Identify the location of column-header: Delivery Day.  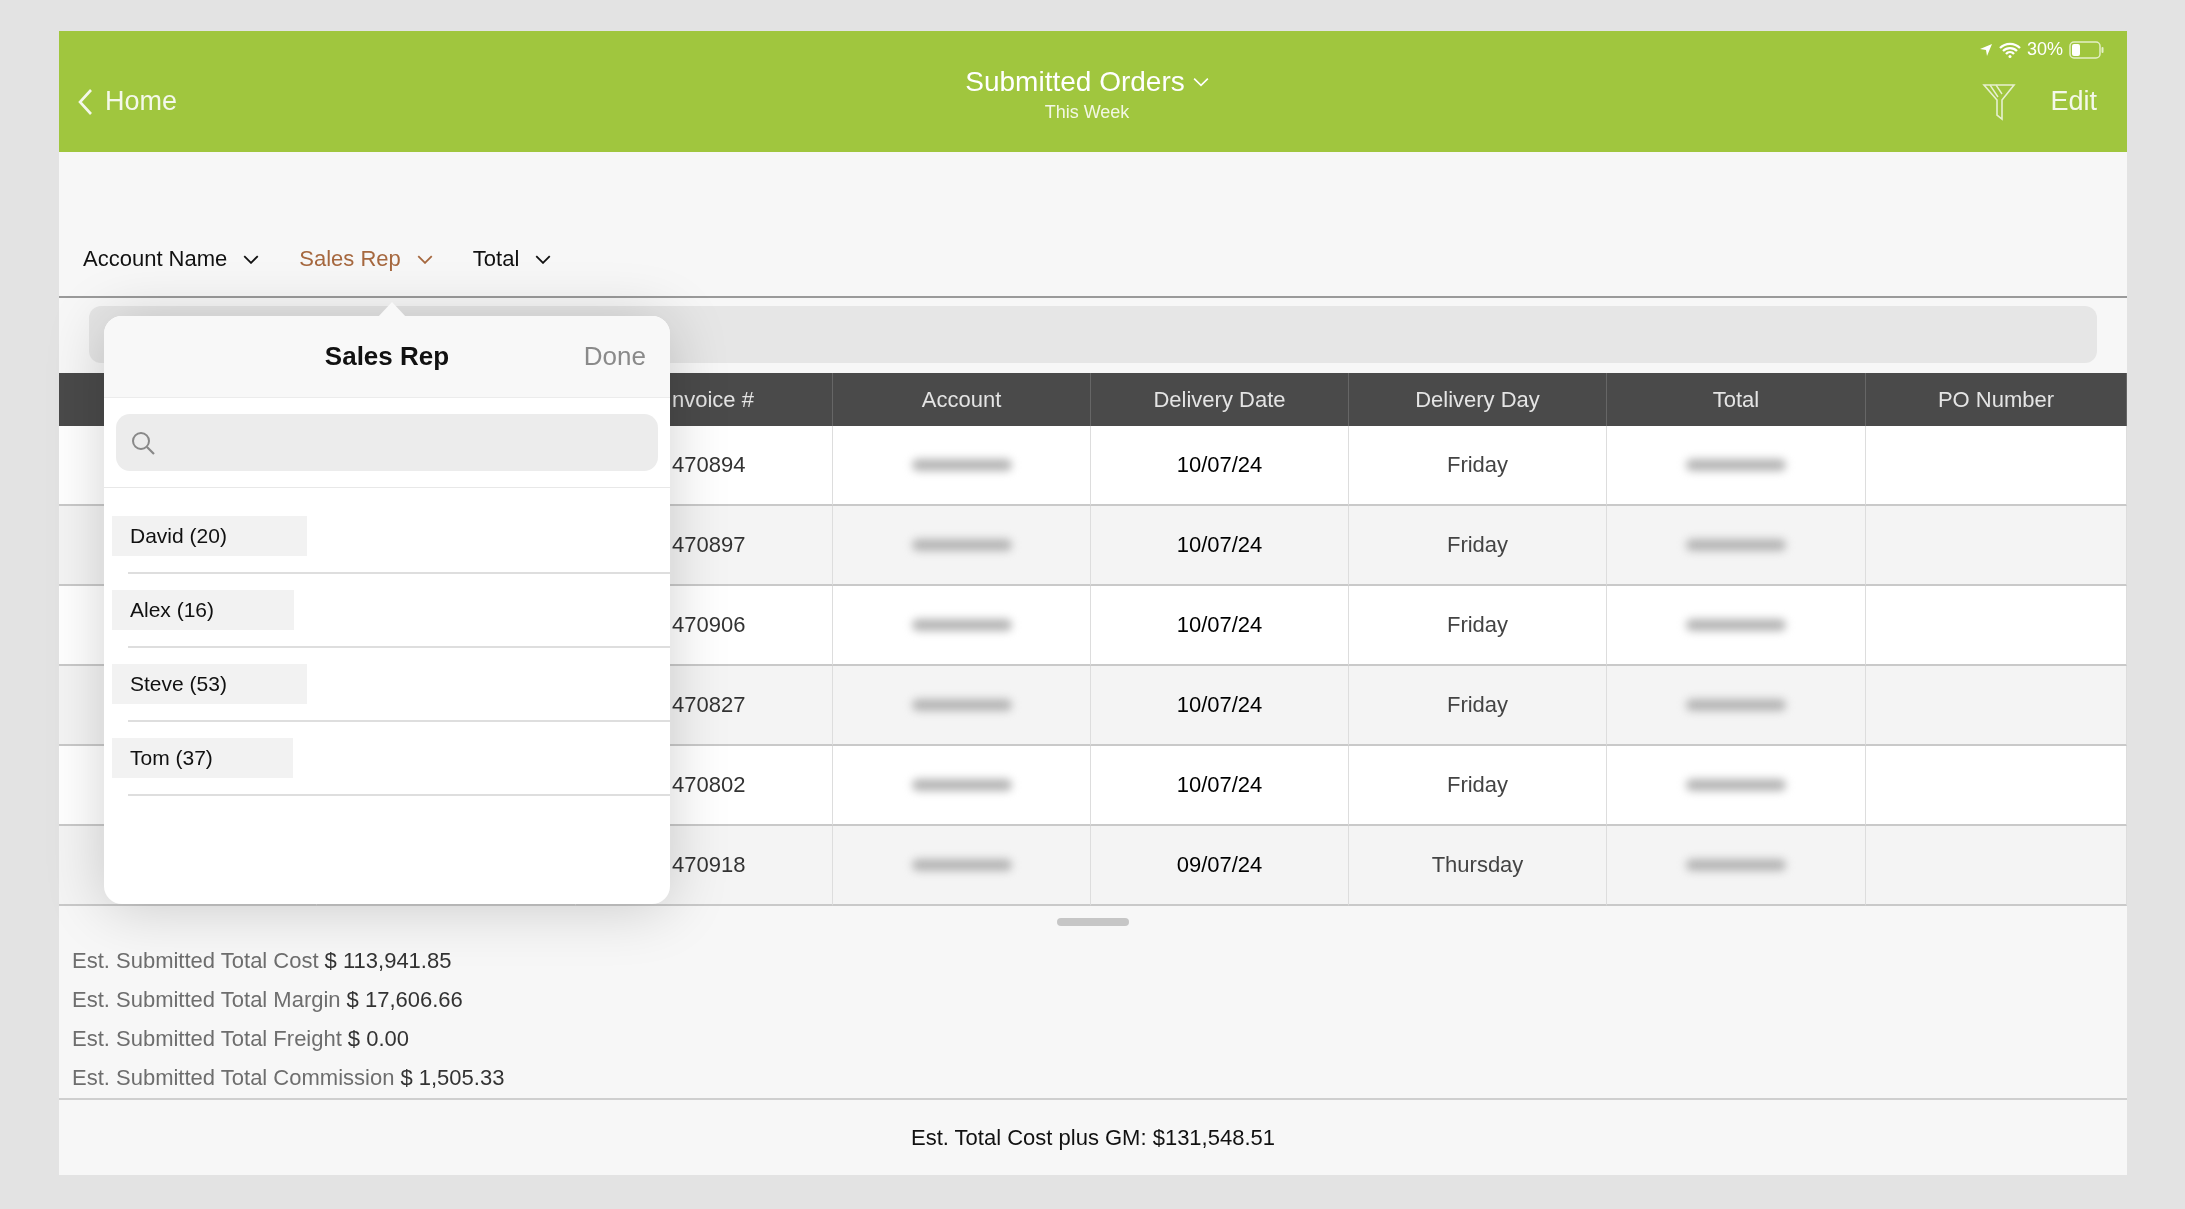
(1478, 399).